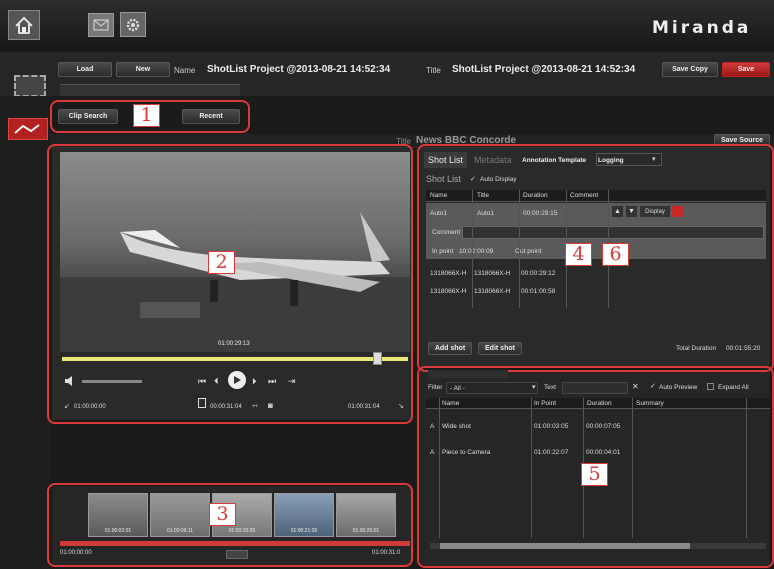 The width and height of the screenshot is (774, 569). Describe the element at coordinates (702, 28) in the screenshot. I see `brand-logo: Miranda` at that location.